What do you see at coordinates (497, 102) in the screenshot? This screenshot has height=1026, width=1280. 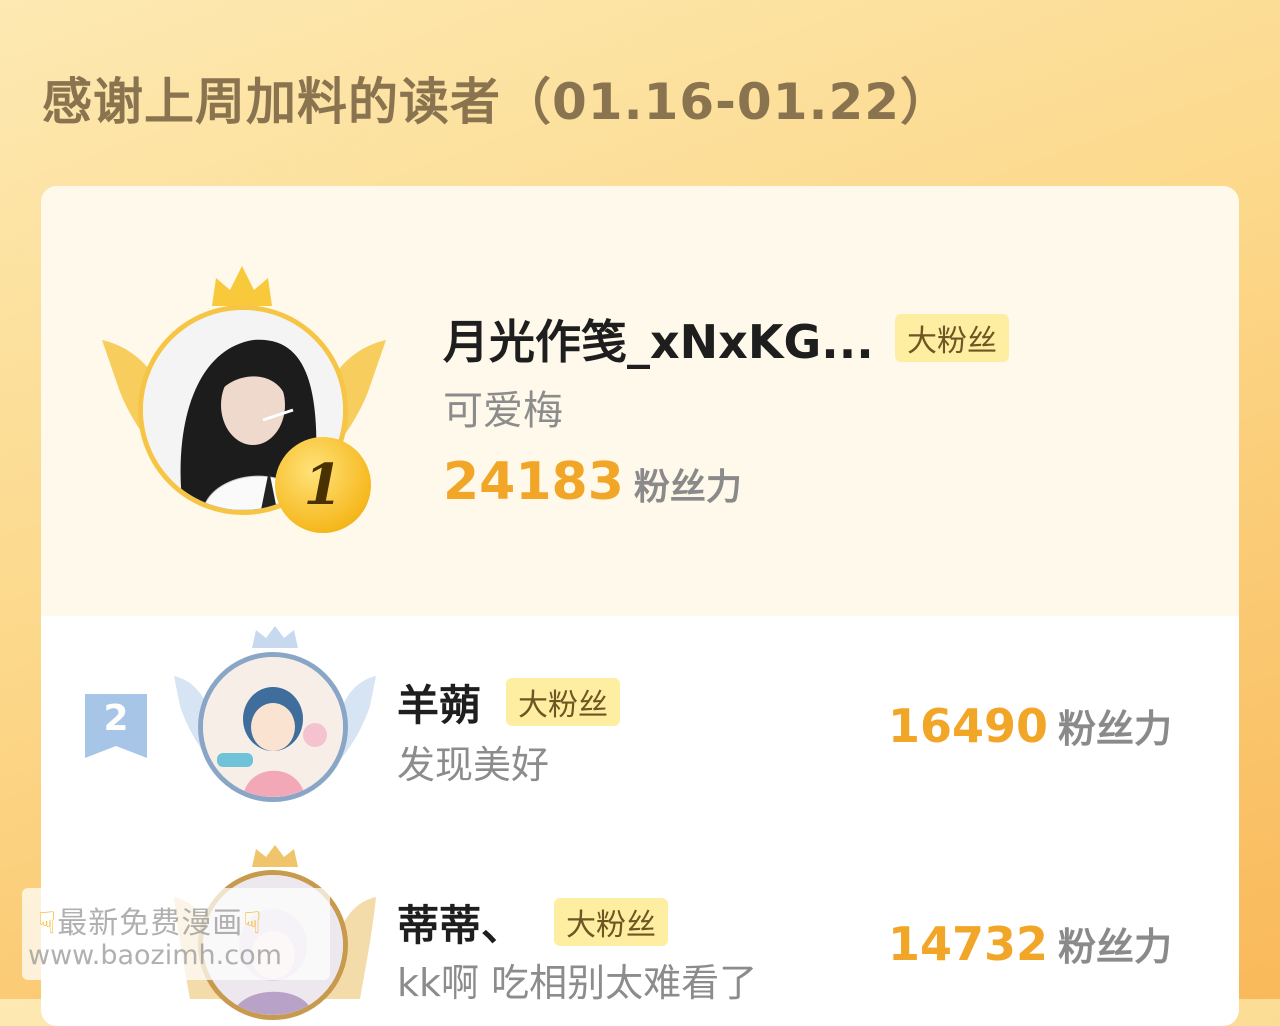 I see `page-title: 感谢上周加料的读者（01.16-01.22）` at bounding box center [497, 102].